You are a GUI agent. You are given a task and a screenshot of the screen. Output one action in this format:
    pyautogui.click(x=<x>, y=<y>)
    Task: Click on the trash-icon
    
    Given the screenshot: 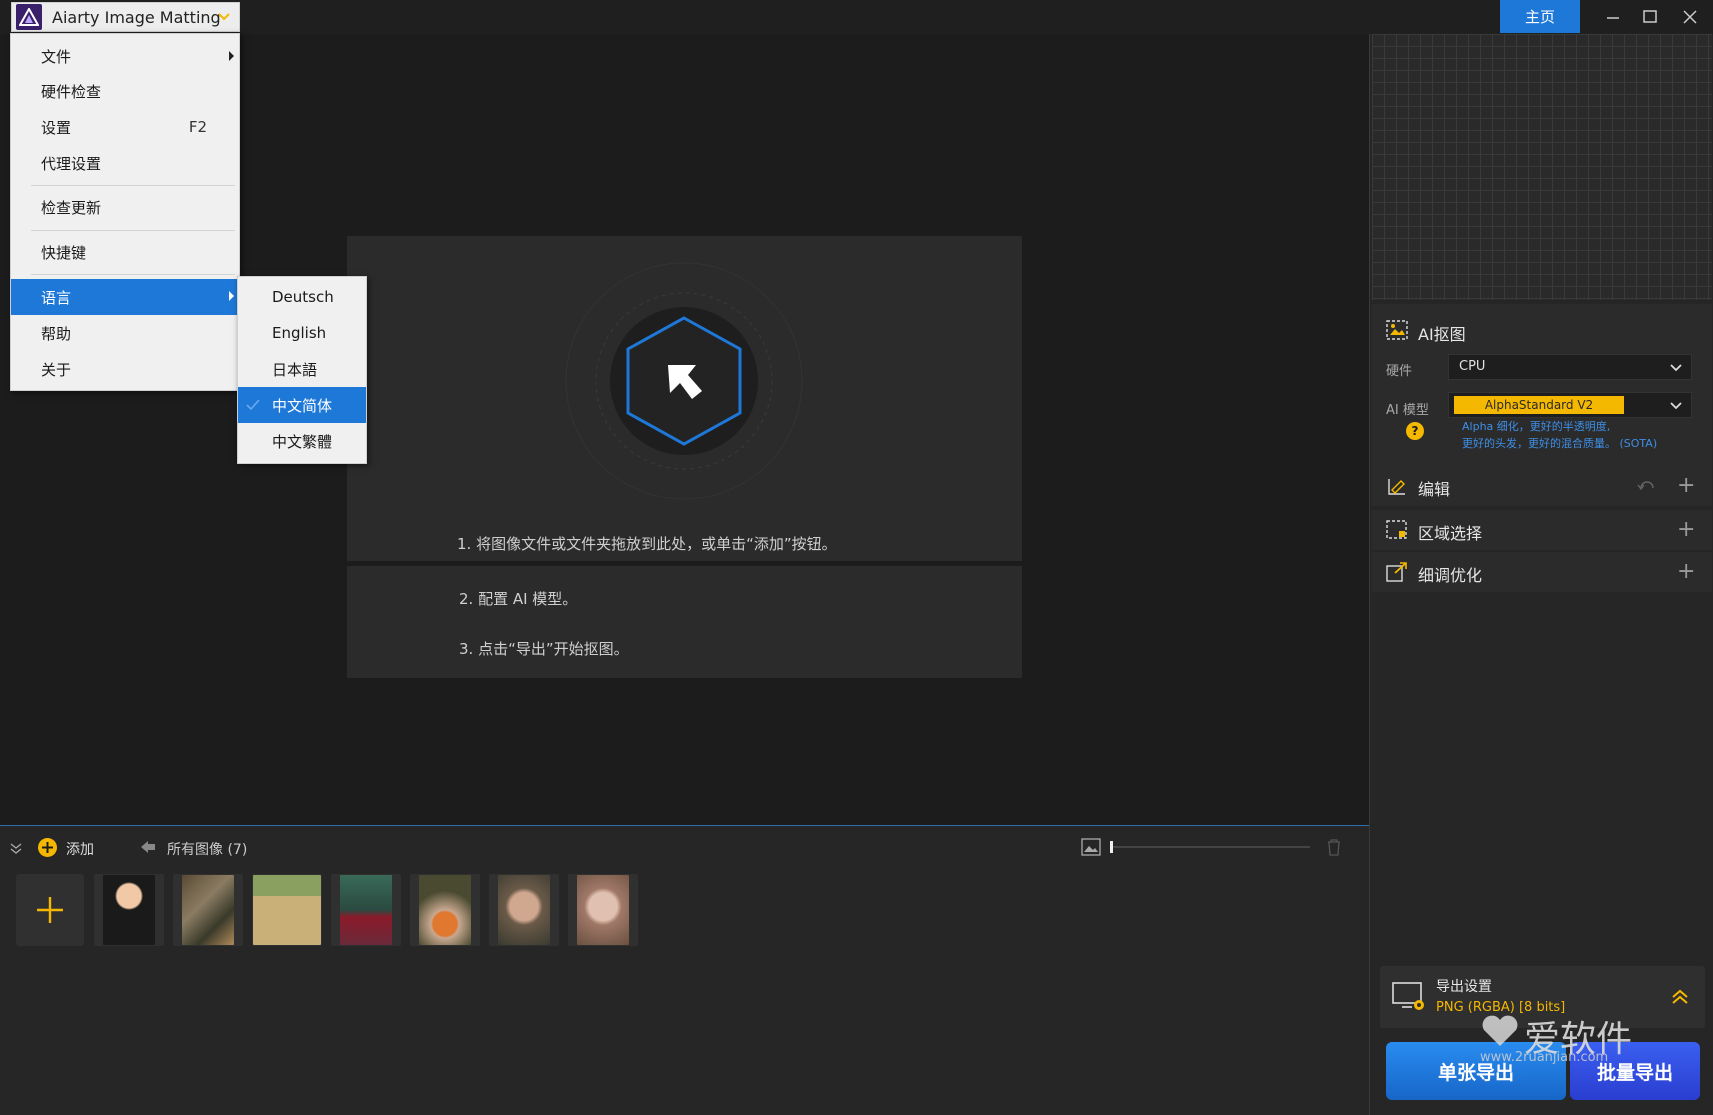 What is the action you would take?
    pyautogui.click(x=1334, y=847)
    